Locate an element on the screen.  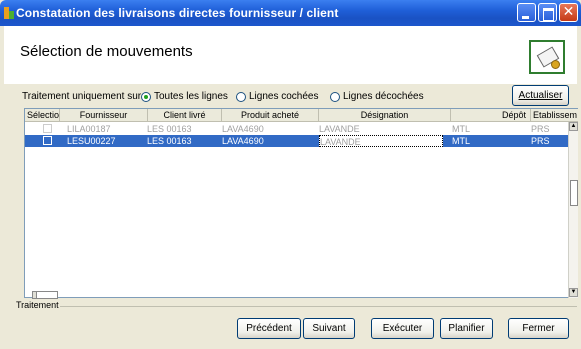
close-icon: ✕ is located at coordinates (568, 11).